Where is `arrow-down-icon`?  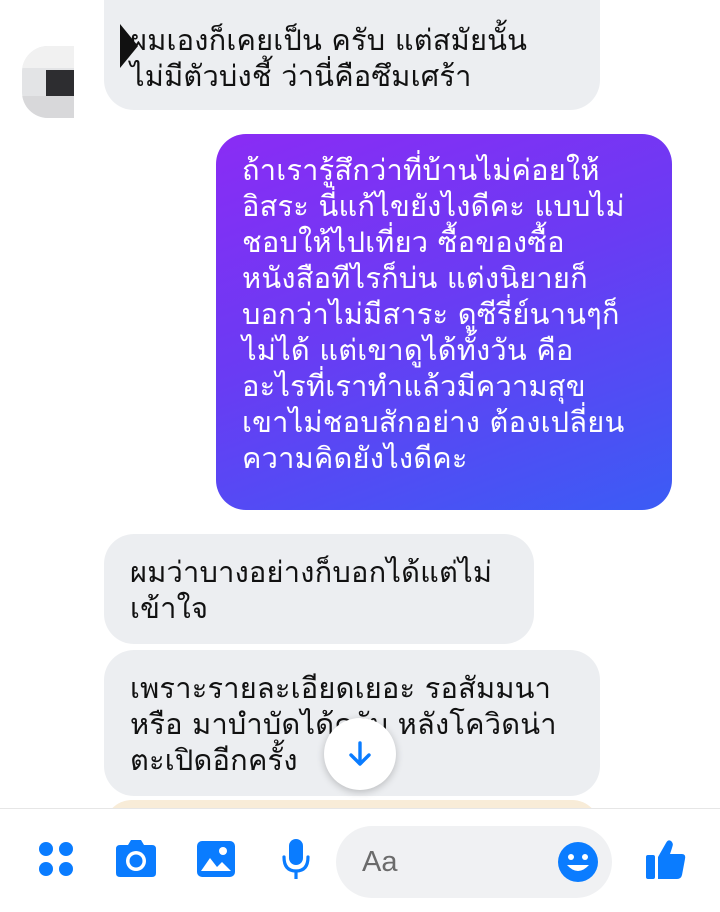
arrow-down-icon is located at coordinates (360, 753).